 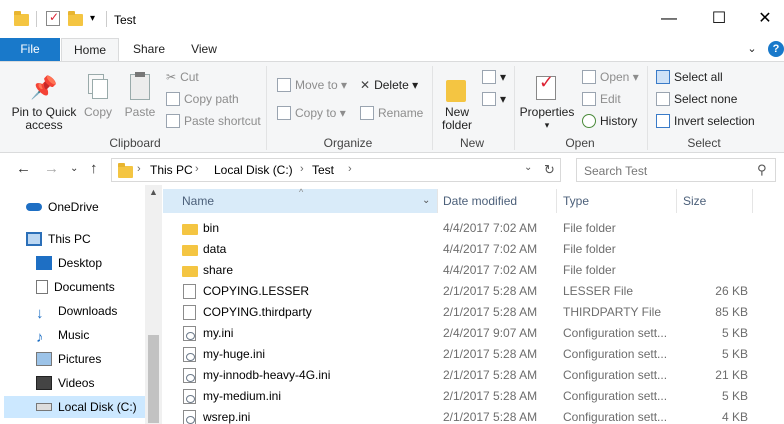 What do you see at coordinates (613, 201) in the screenshot?
I see `column-header-type: Type` at bounding box center [613, 201].